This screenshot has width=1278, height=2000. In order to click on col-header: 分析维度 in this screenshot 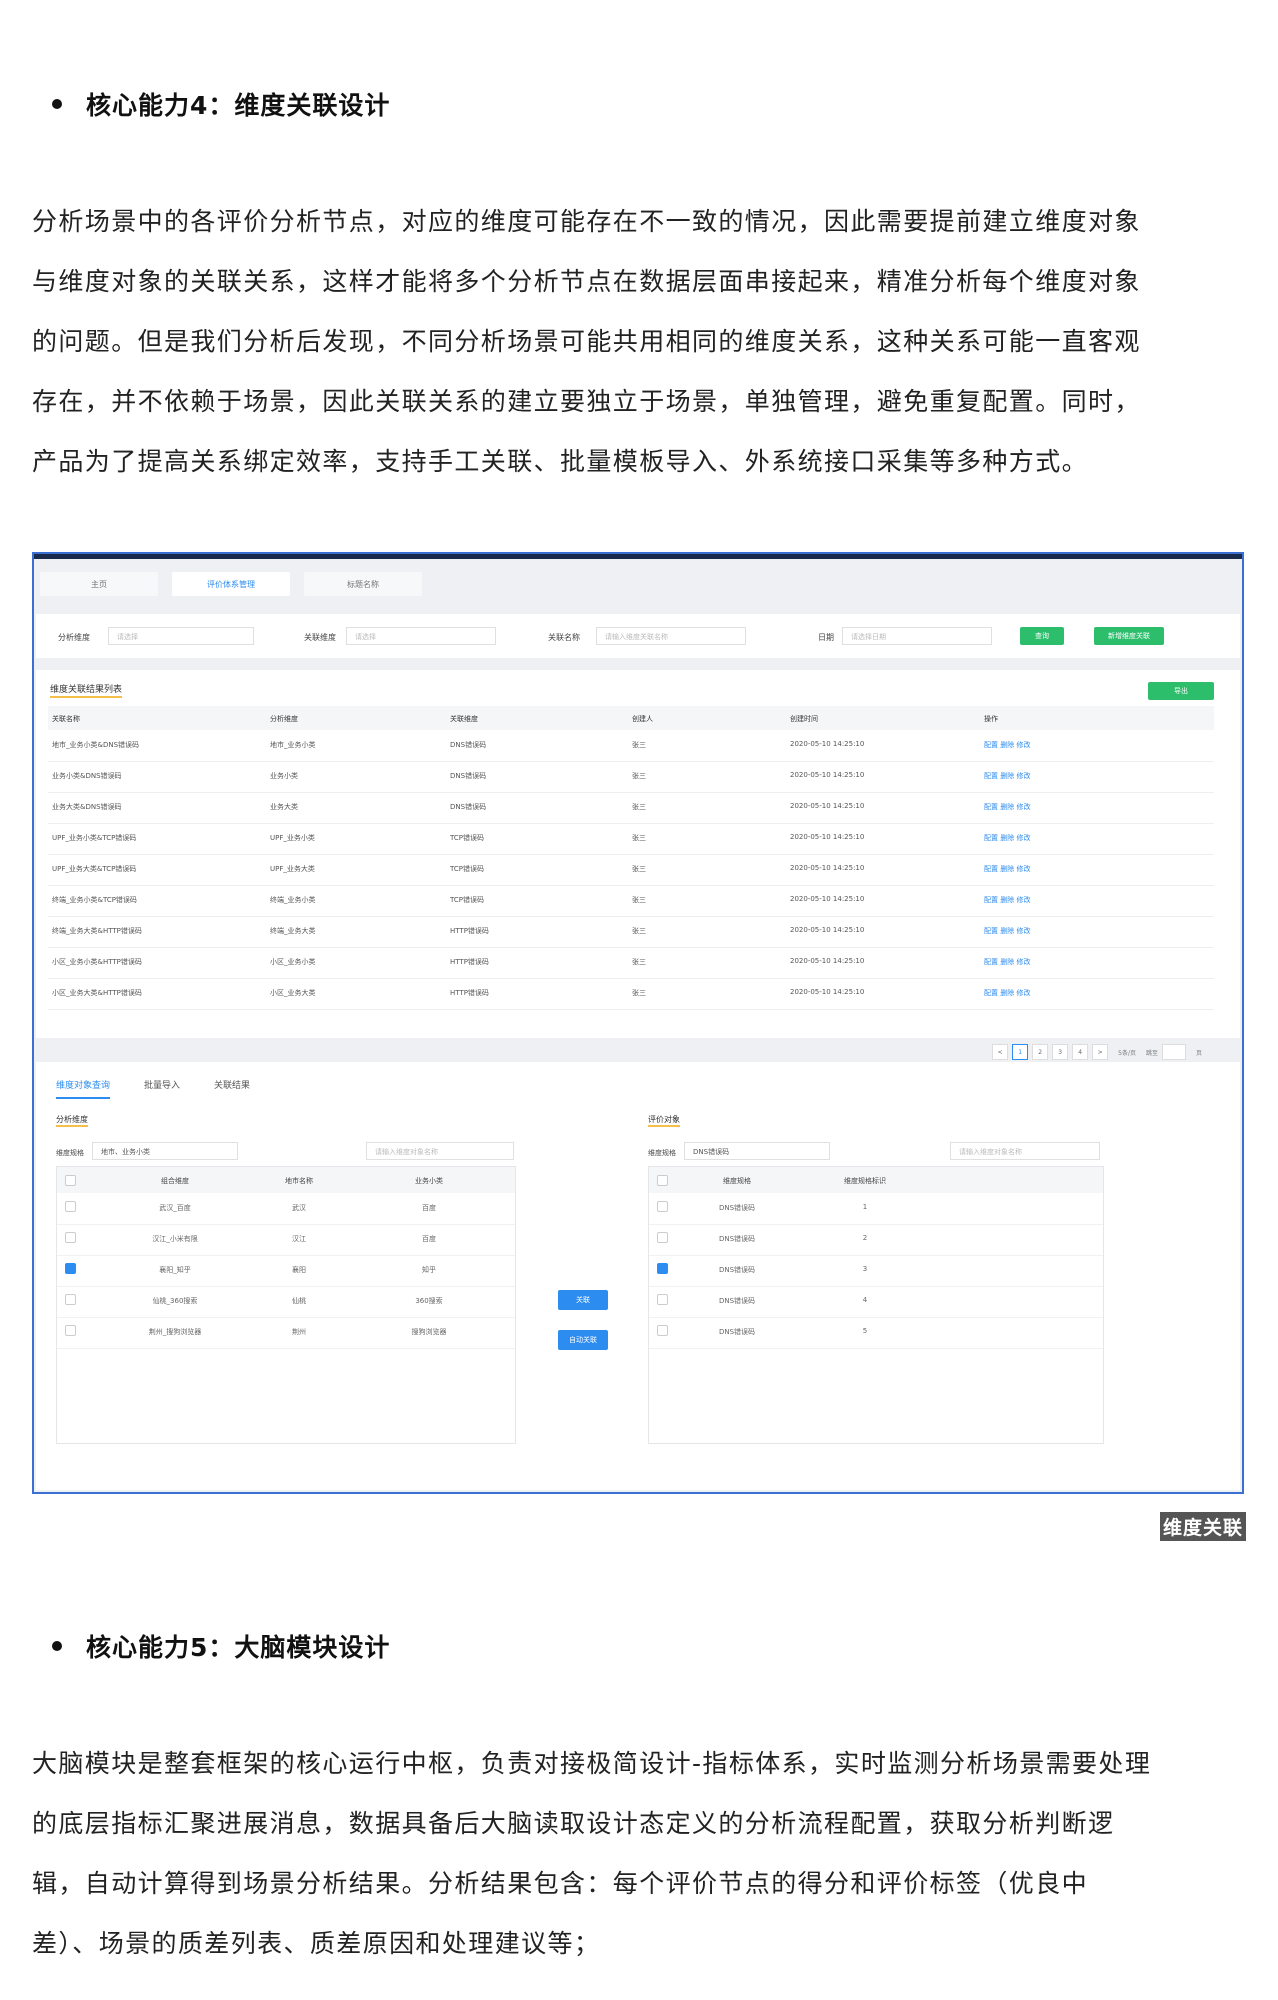, I will do `click(284, 719)`.